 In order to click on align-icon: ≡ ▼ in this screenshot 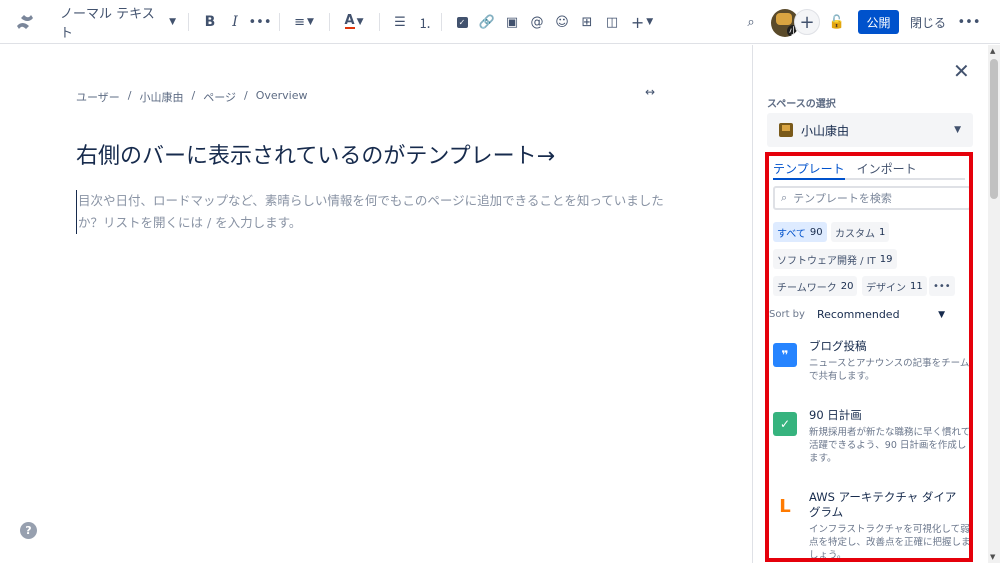, I will do `click(304, 22)`.